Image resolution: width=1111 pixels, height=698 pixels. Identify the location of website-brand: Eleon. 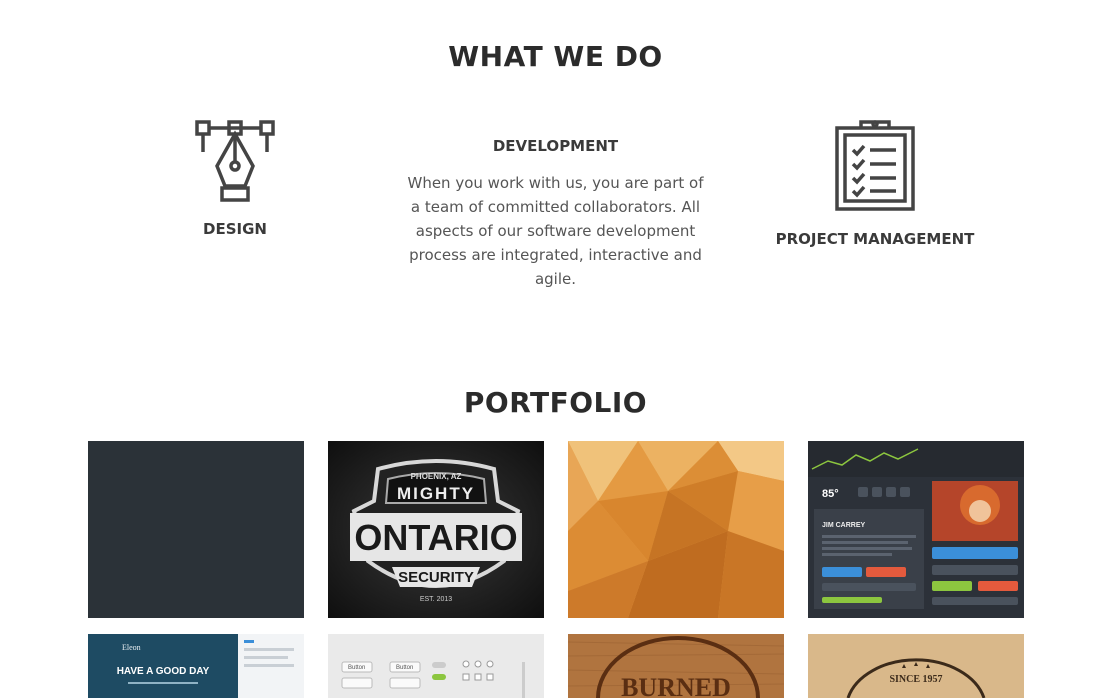
(131, 647).